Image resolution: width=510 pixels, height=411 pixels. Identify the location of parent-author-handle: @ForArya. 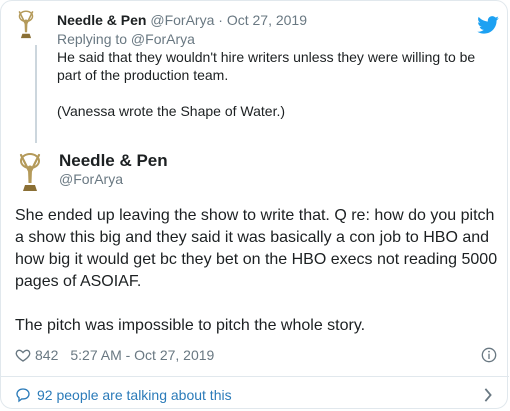
(182, 20).